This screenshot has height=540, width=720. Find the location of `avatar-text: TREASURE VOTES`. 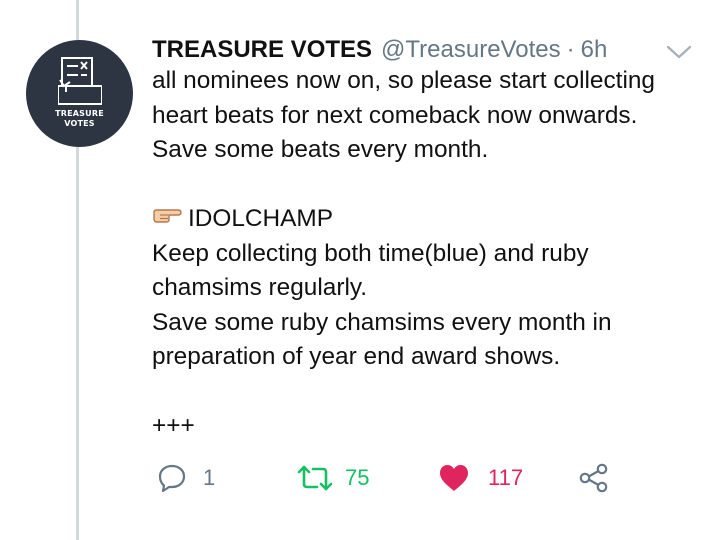

avatar-text: TREASURE VOTES is located at coordinates (79, 118).